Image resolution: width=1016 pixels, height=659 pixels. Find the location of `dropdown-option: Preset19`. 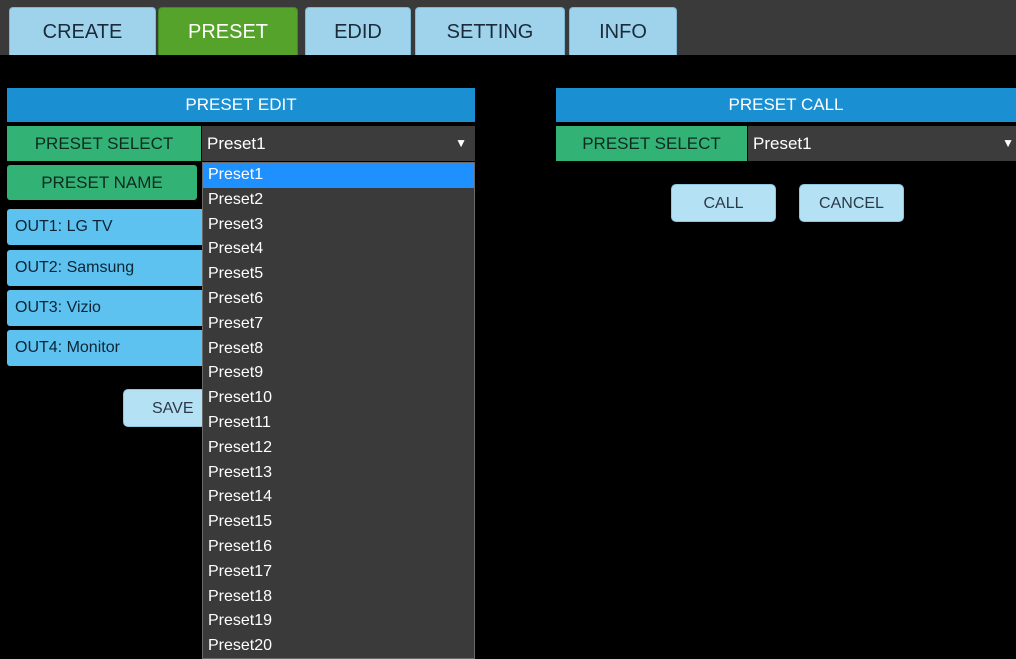

dropdown-option: Preset19 is located at coordinates (338, 621).